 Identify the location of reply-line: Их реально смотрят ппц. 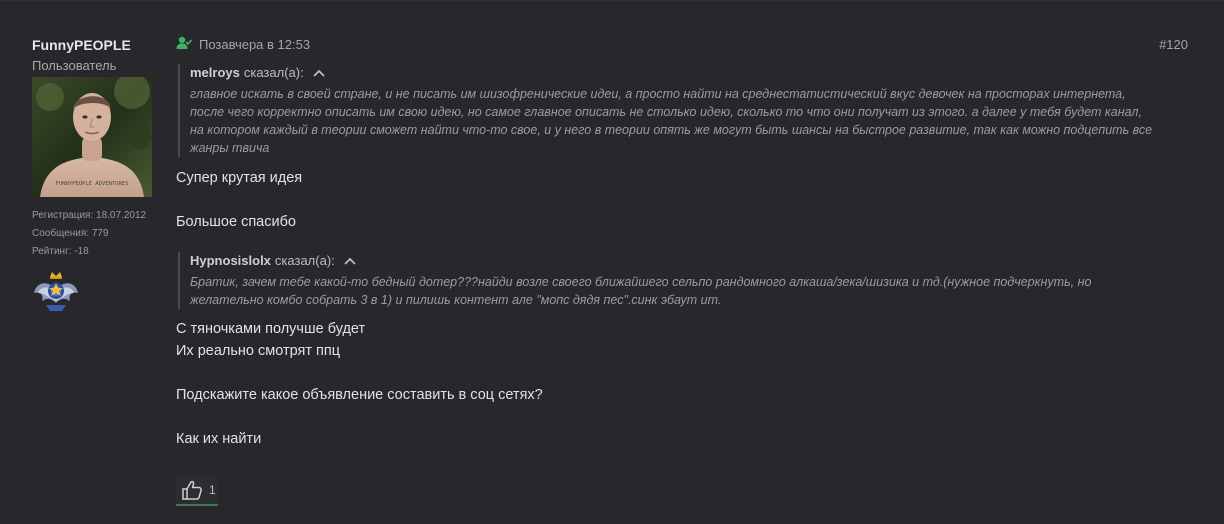
(258, 351).